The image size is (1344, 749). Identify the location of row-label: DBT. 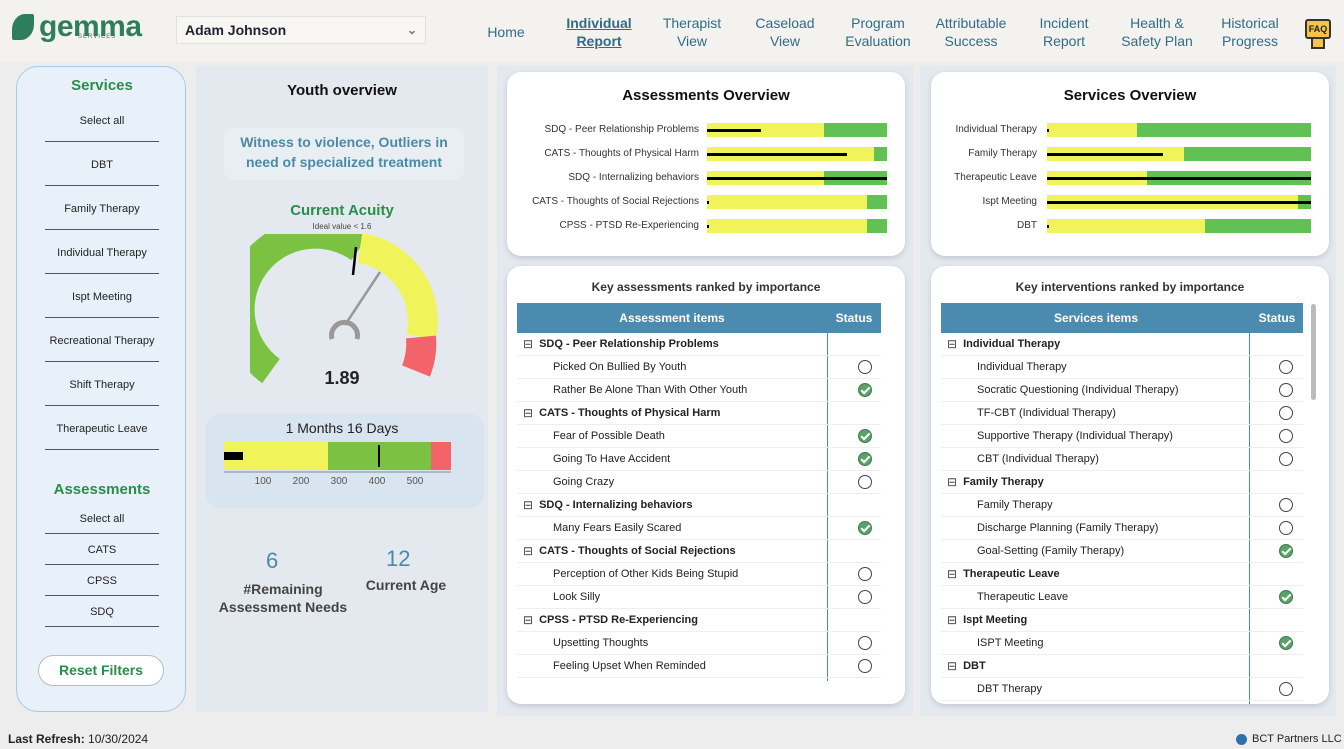
(974, 666).